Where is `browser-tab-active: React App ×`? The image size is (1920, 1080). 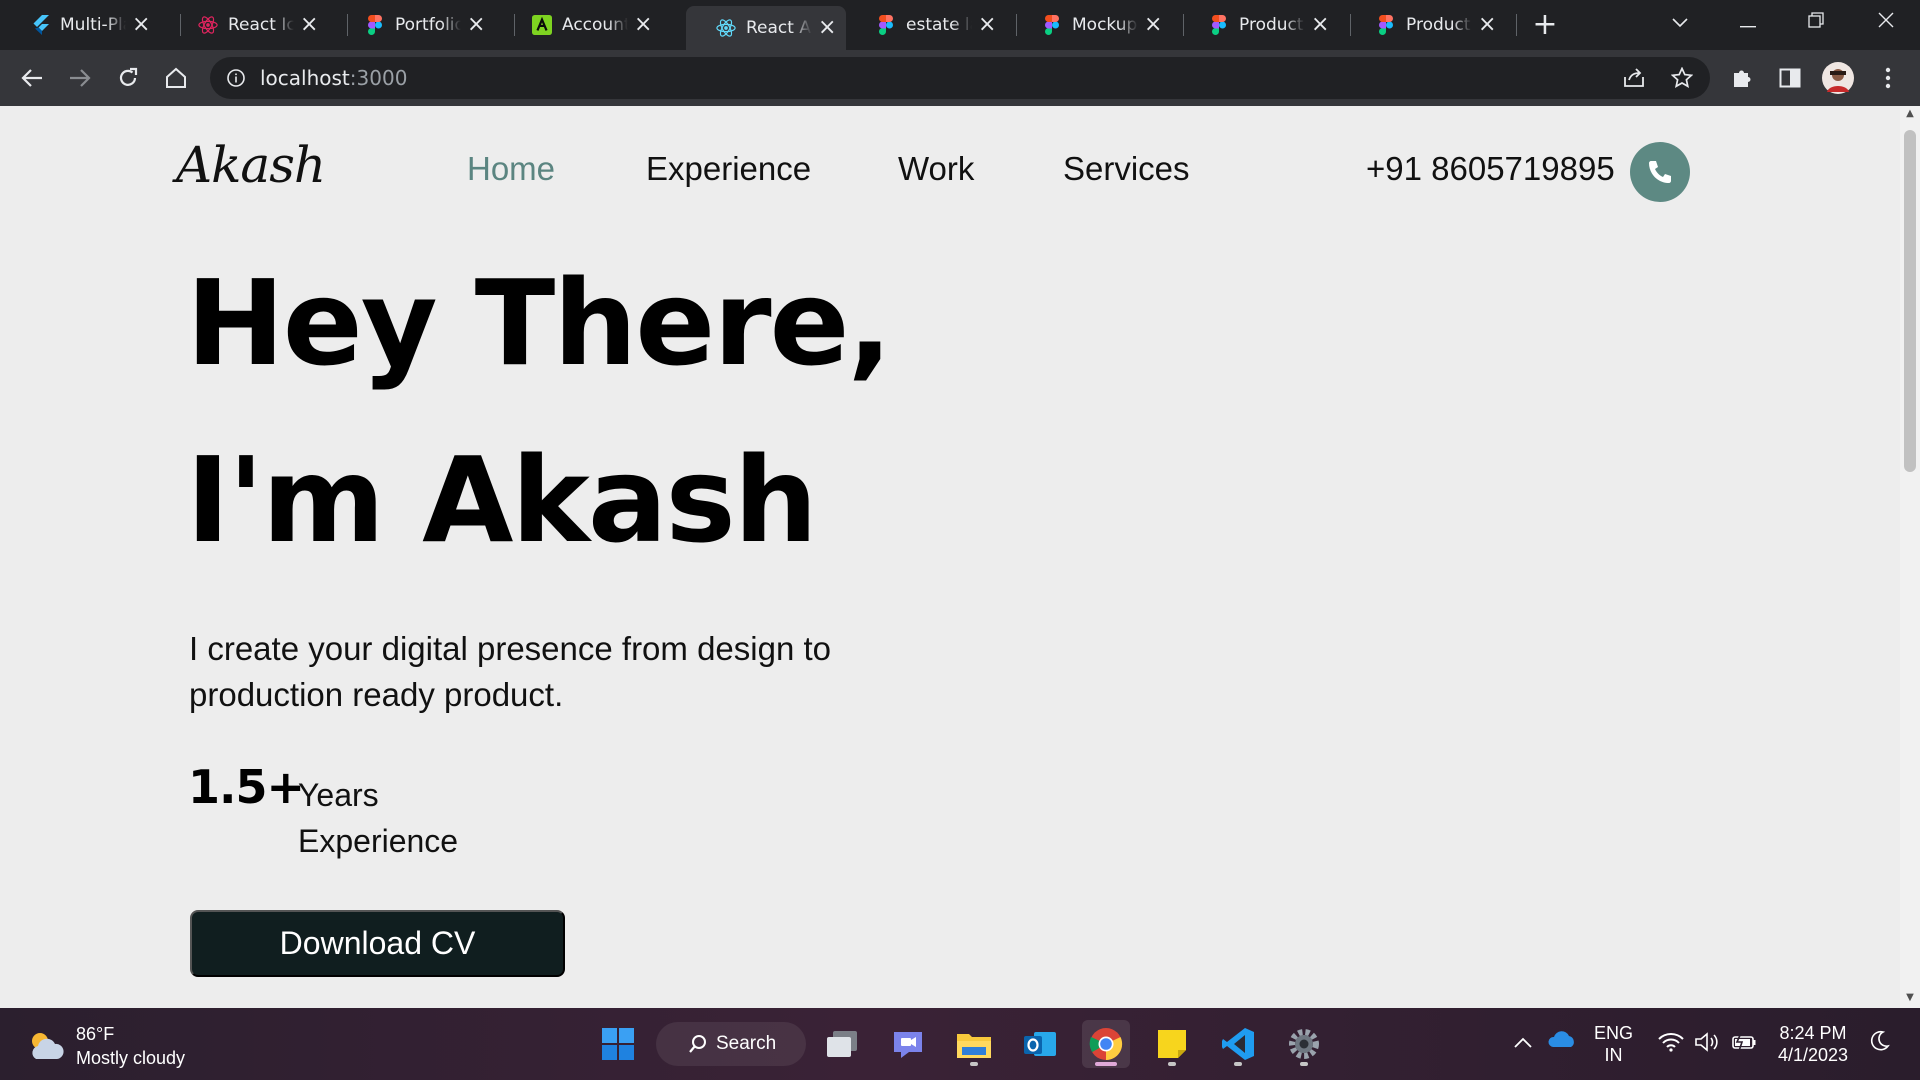
browser-tab-active: React App × is located at coordinates (766, 28).